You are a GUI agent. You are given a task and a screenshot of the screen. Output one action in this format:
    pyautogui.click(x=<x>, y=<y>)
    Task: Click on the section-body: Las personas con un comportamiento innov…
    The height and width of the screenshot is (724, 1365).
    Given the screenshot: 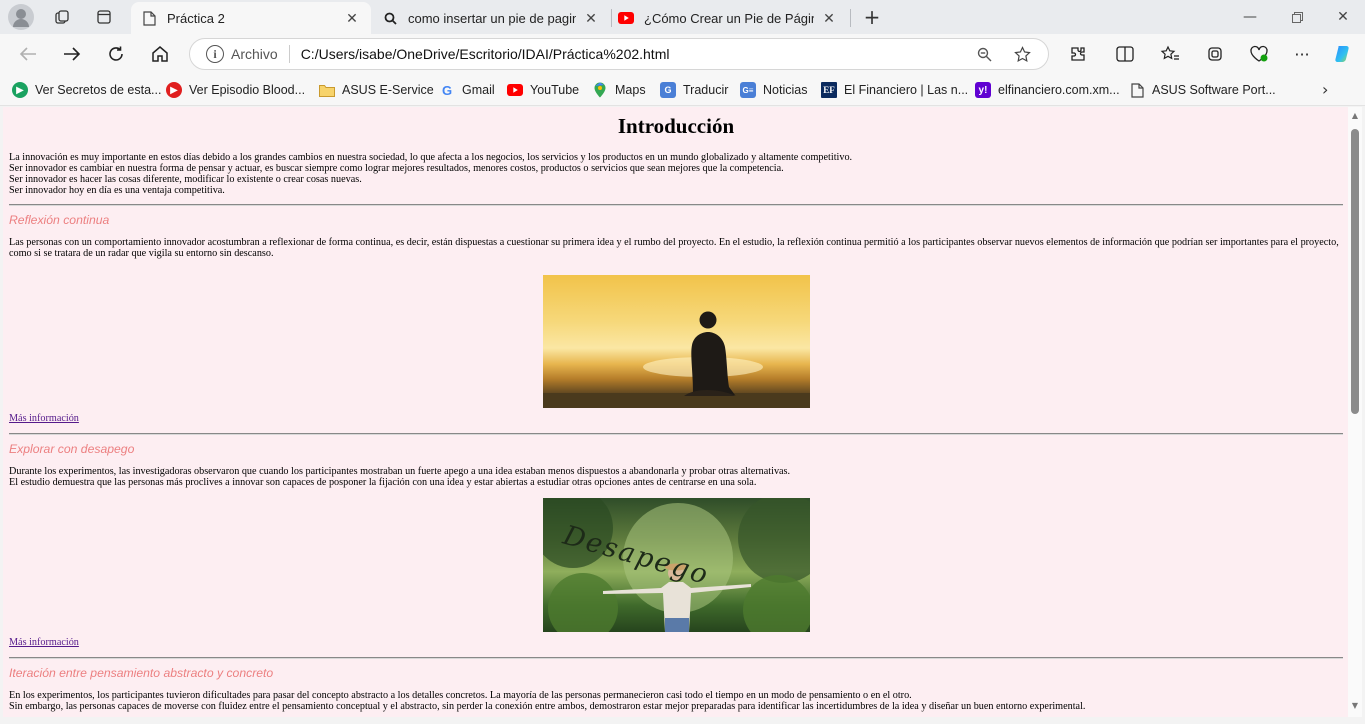 What is the action you would take?
    pyautogui.click(x=676, y=248)
    